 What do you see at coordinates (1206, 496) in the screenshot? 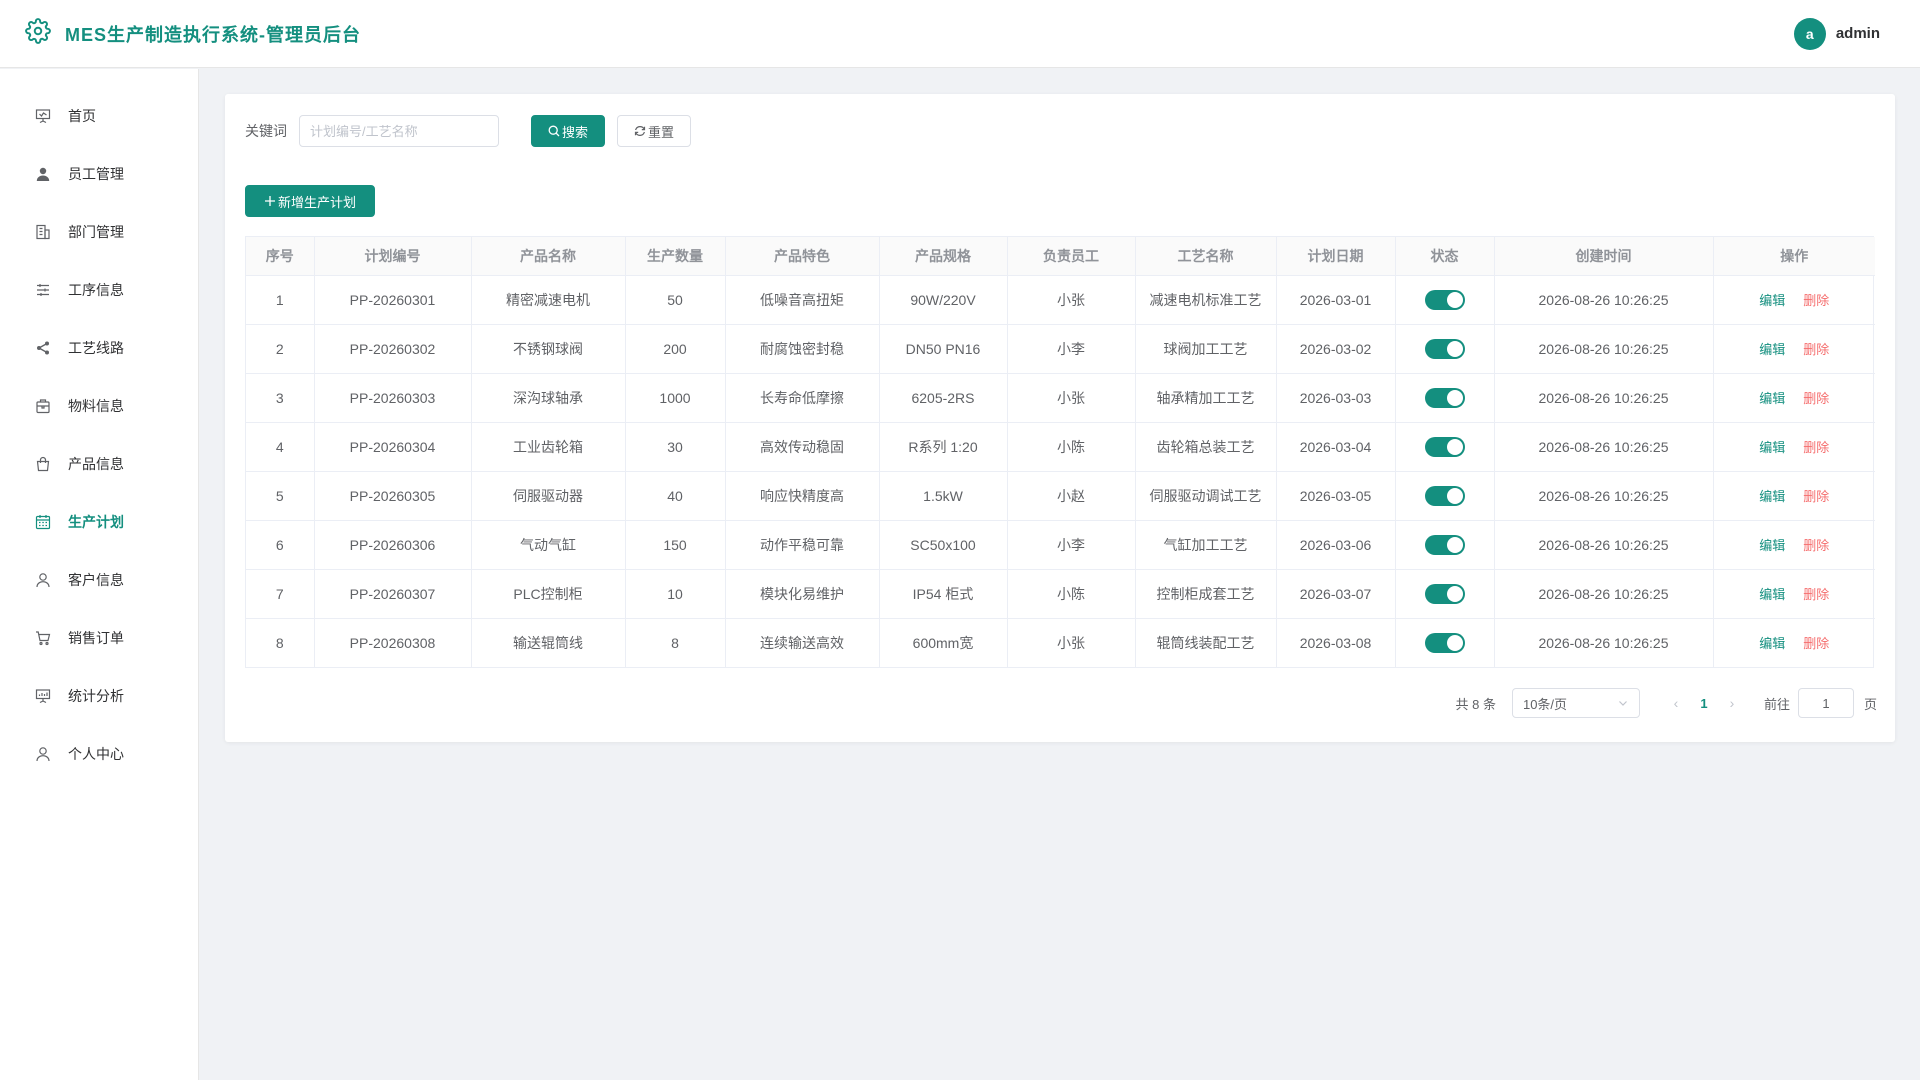
I see `table-cell: 伺服驱动调试工艺` at bounding box center [1206, 496].